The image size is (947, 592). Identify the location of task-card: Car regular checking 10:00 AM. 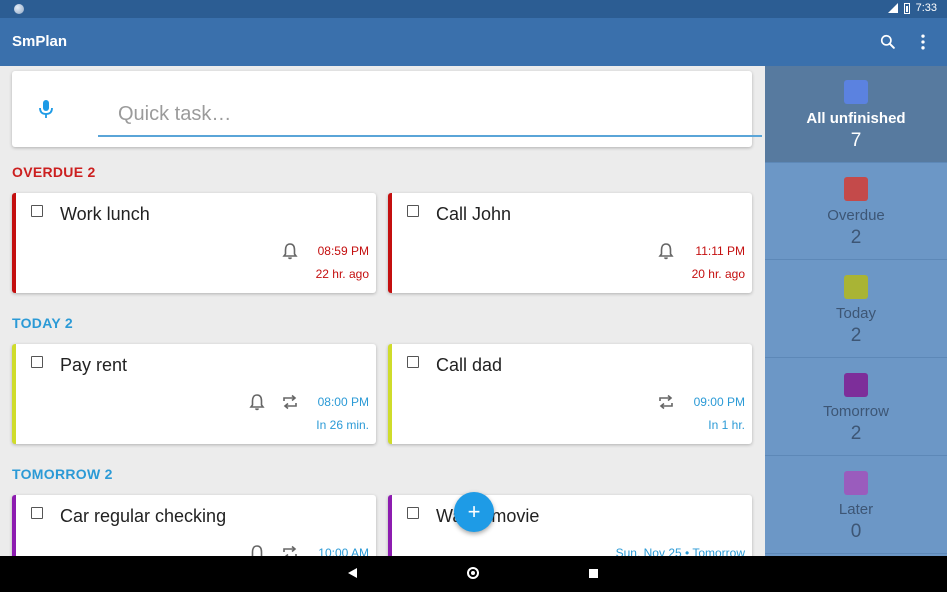
(194, 525).